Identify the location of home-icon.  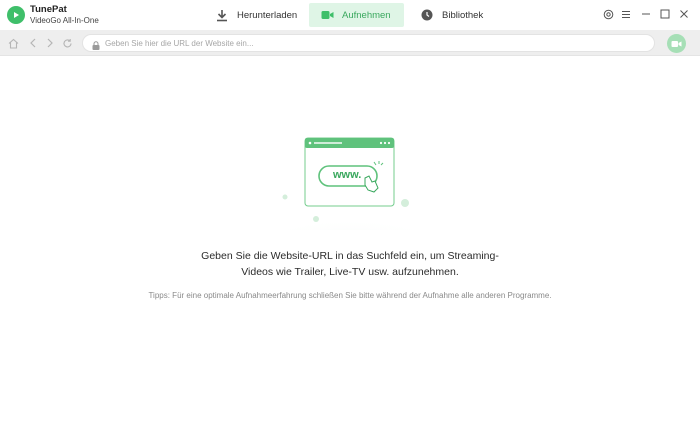
(13, 43).